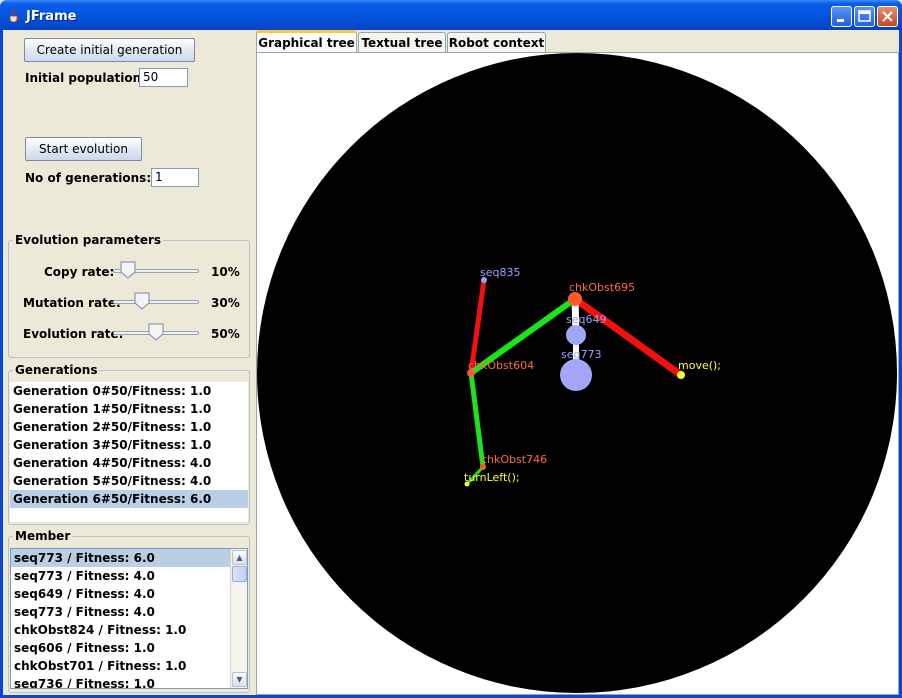 The height and width of the screenshot is (698, 902). What do you see at coordinates (500, 272) in the screenshot?
I see `tree-label: seq835` at bounding box center [500, 272].